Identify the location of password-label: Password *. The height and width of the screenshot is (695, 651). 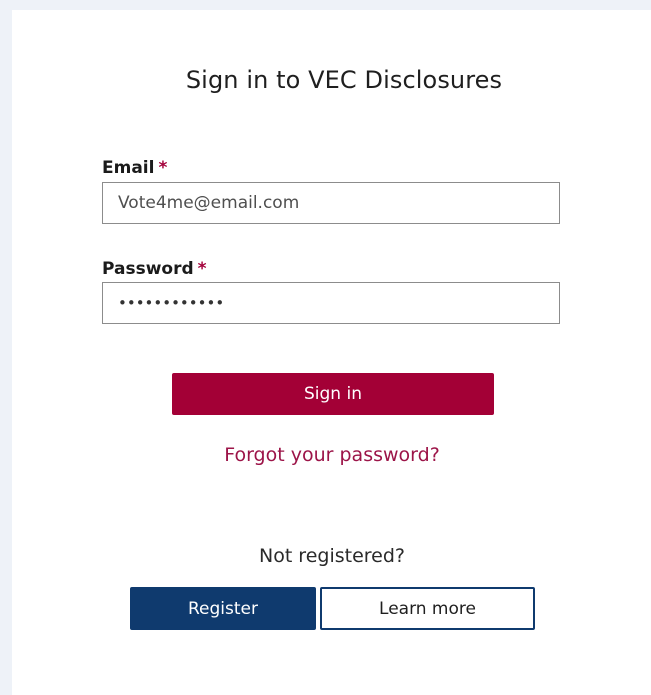
(154, 269).